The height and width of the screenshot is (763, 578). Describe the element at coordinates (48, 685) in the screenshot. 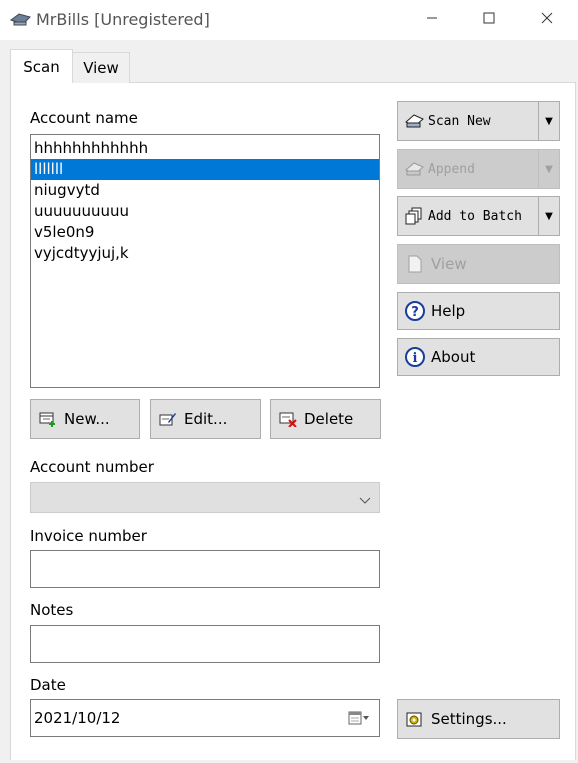

I see `date-label: Date` at that location.